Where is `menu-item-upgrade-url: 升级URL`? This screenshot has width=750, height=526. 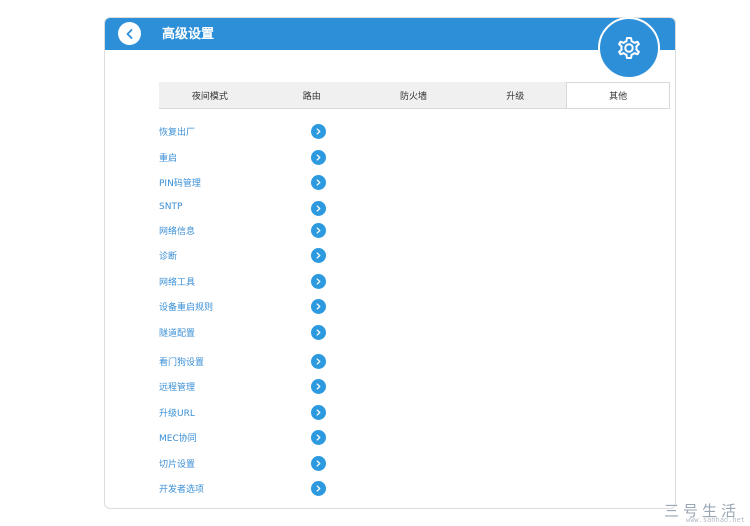 menu-item-upgrade-url: 升级URL is located at coordinates (244, 413).